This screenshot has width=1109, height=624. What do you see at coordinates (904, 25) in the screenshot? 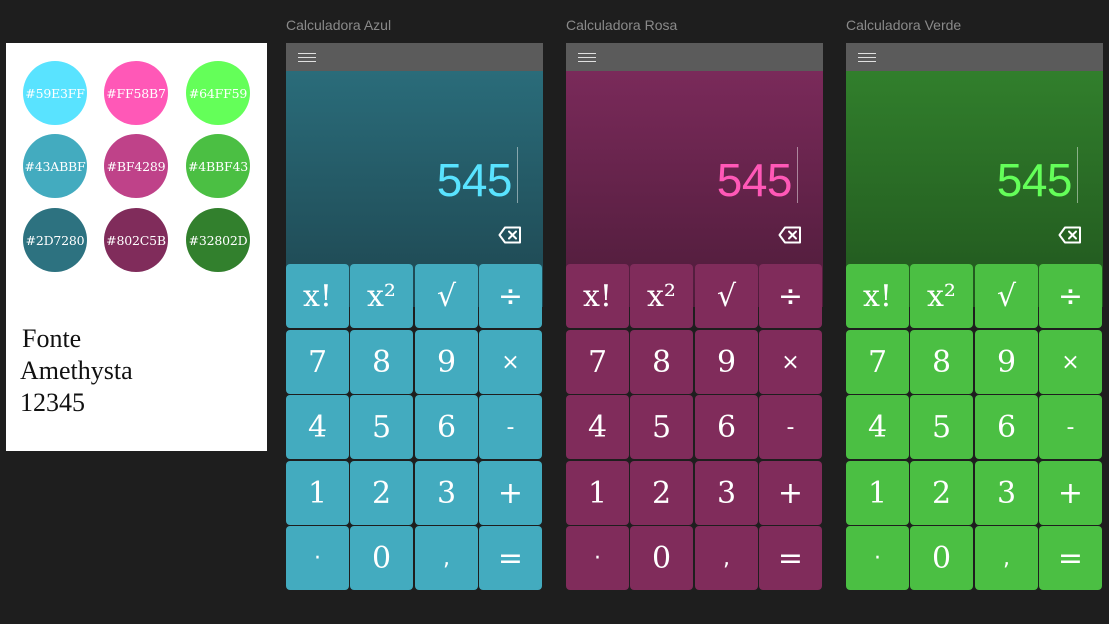
I see `frame-title: Calculadora Verde` at bounding box center [904, 25].